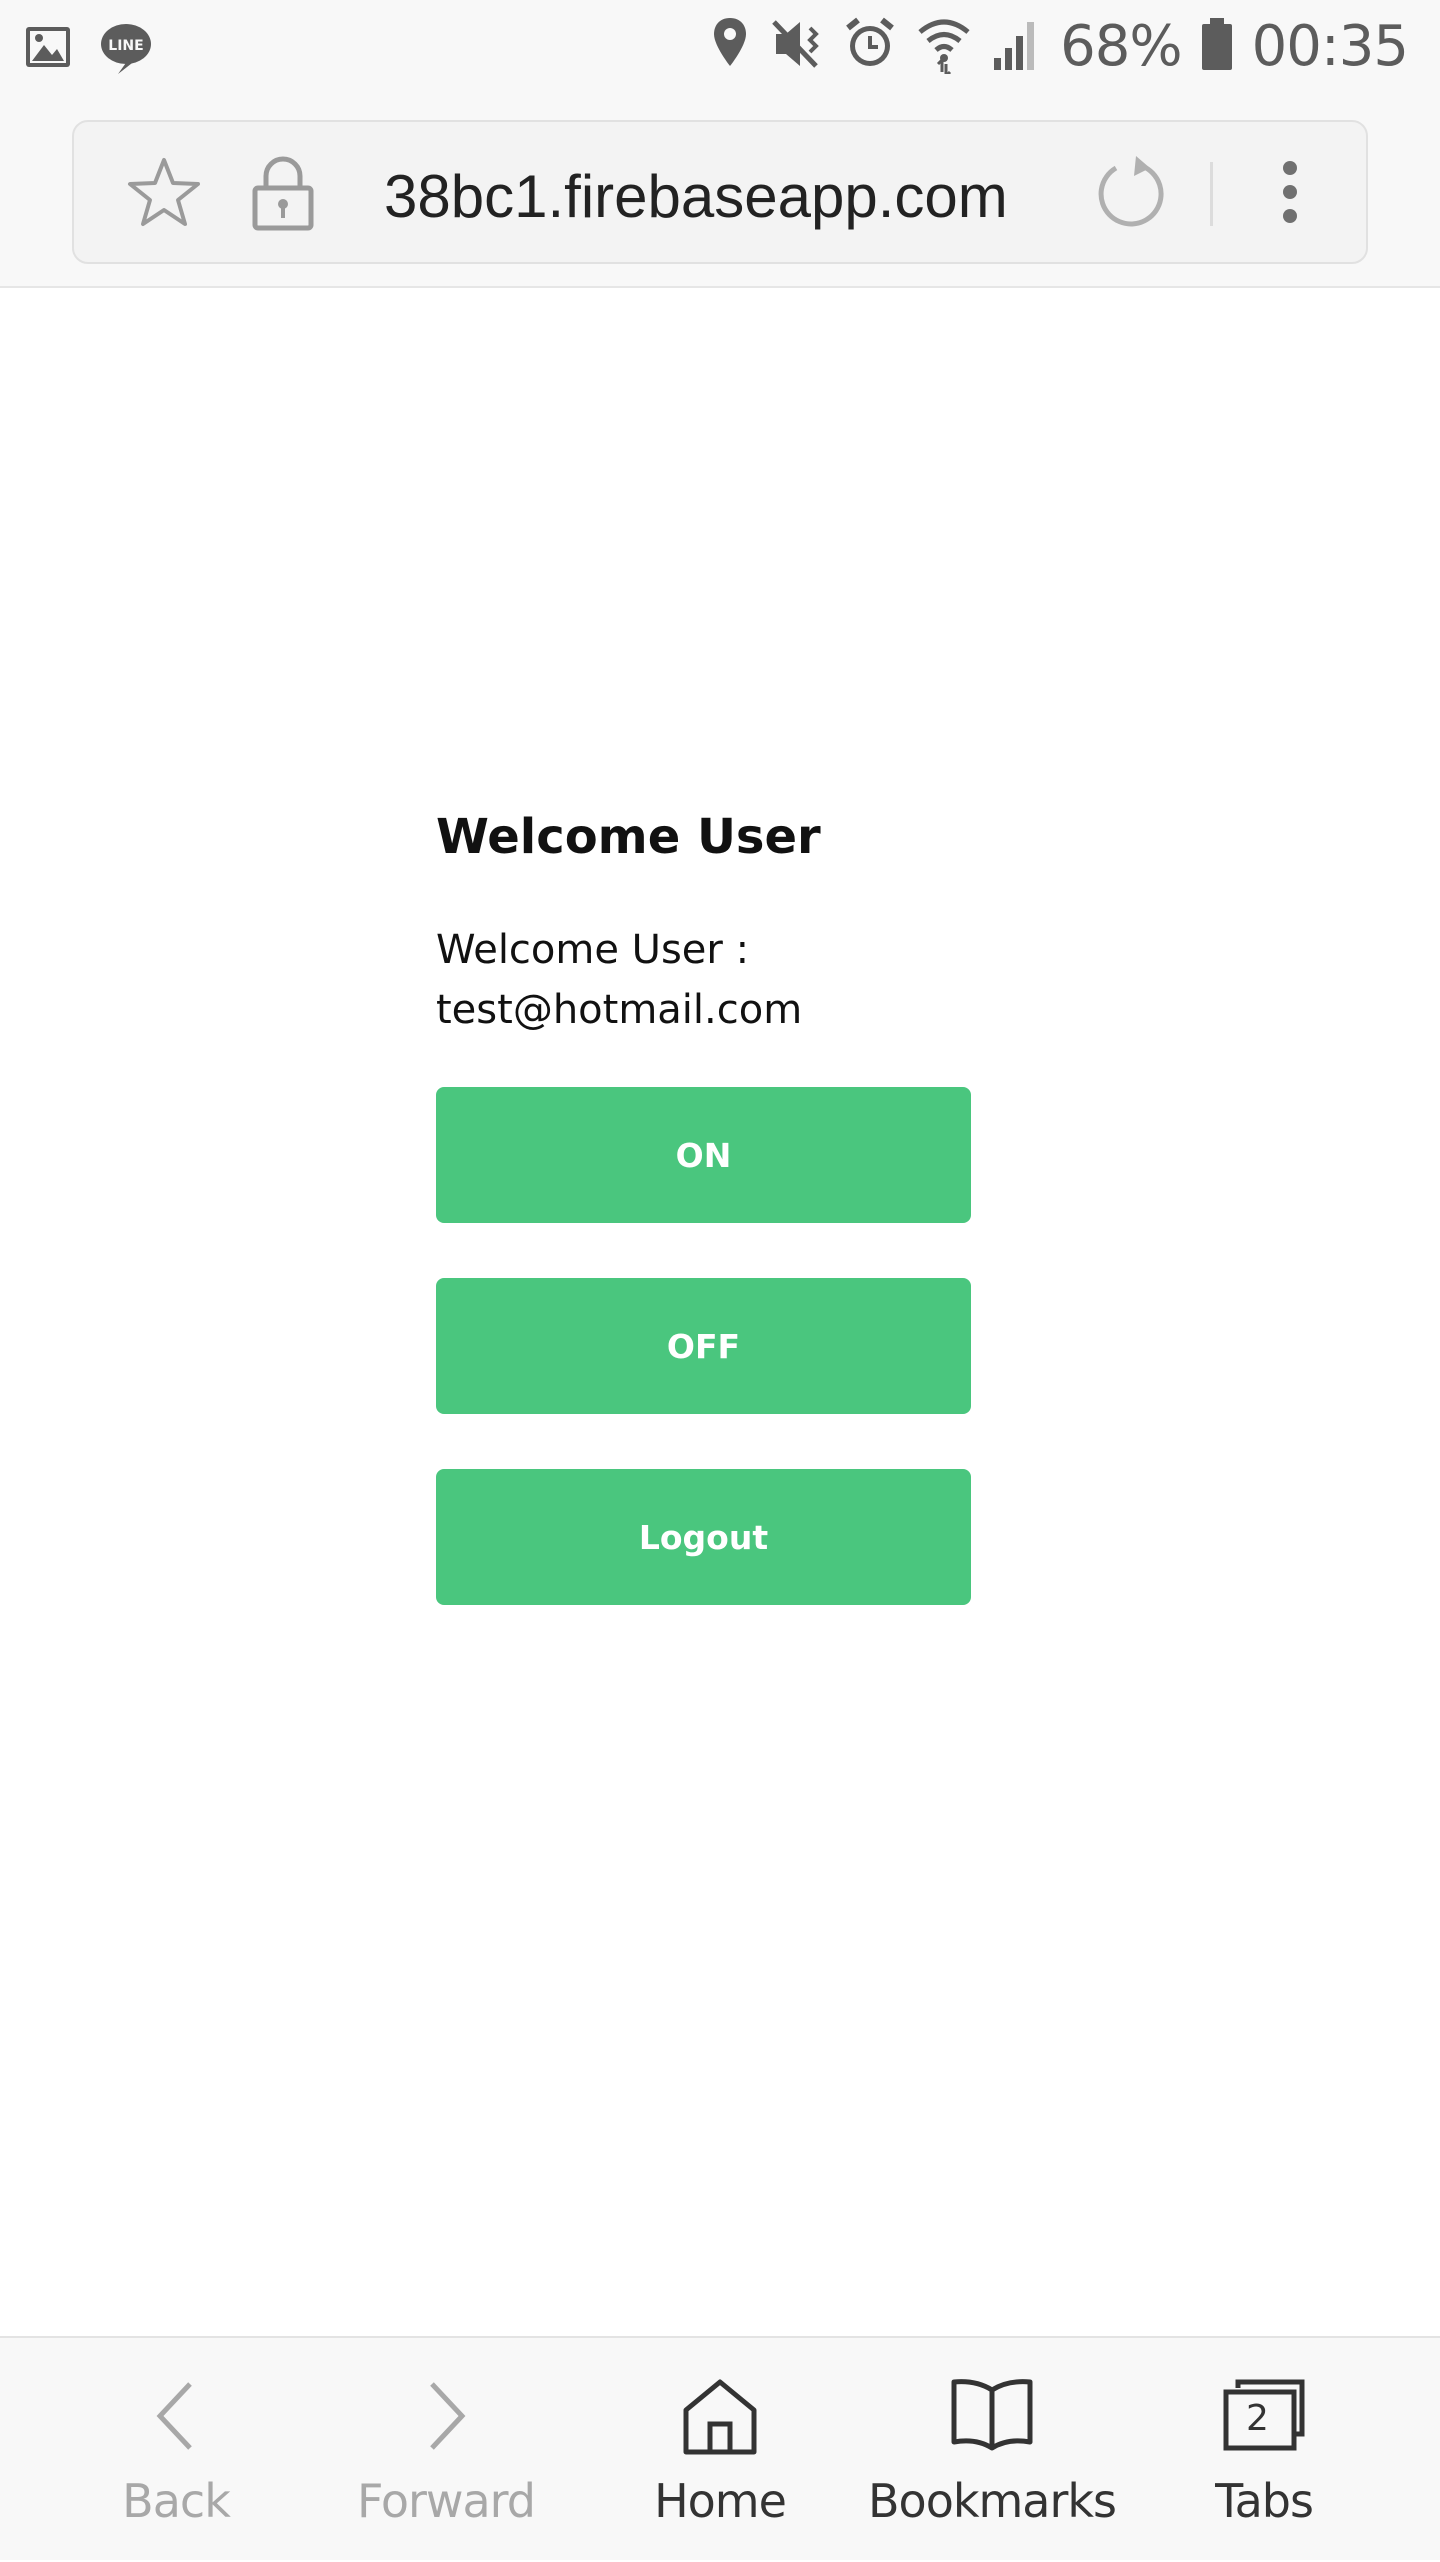 The width and height of the screenshot is (1440, 2562). I want to click on browser-bottom-nav: Back Forward Home Bookmarks 2 Tabs, so click(720, 2448).